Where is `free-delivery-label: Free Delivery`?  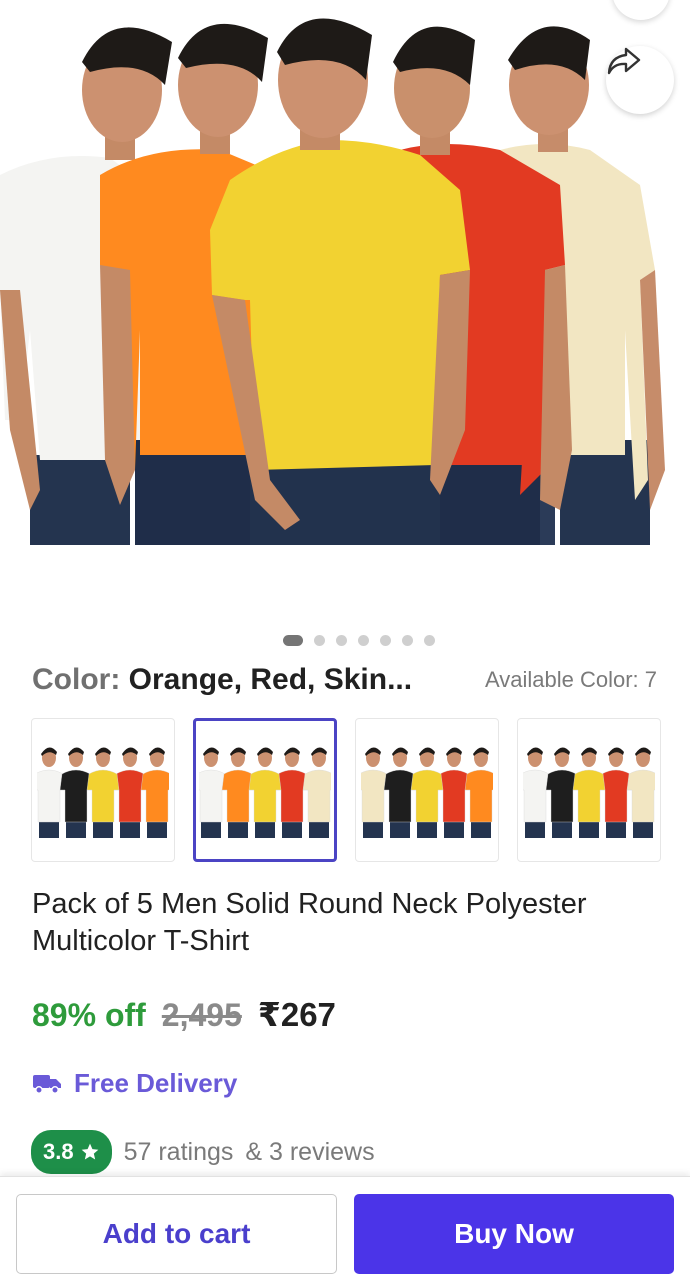 free-delivery-label: Free Delivery is located at coordinates (156, 1083).